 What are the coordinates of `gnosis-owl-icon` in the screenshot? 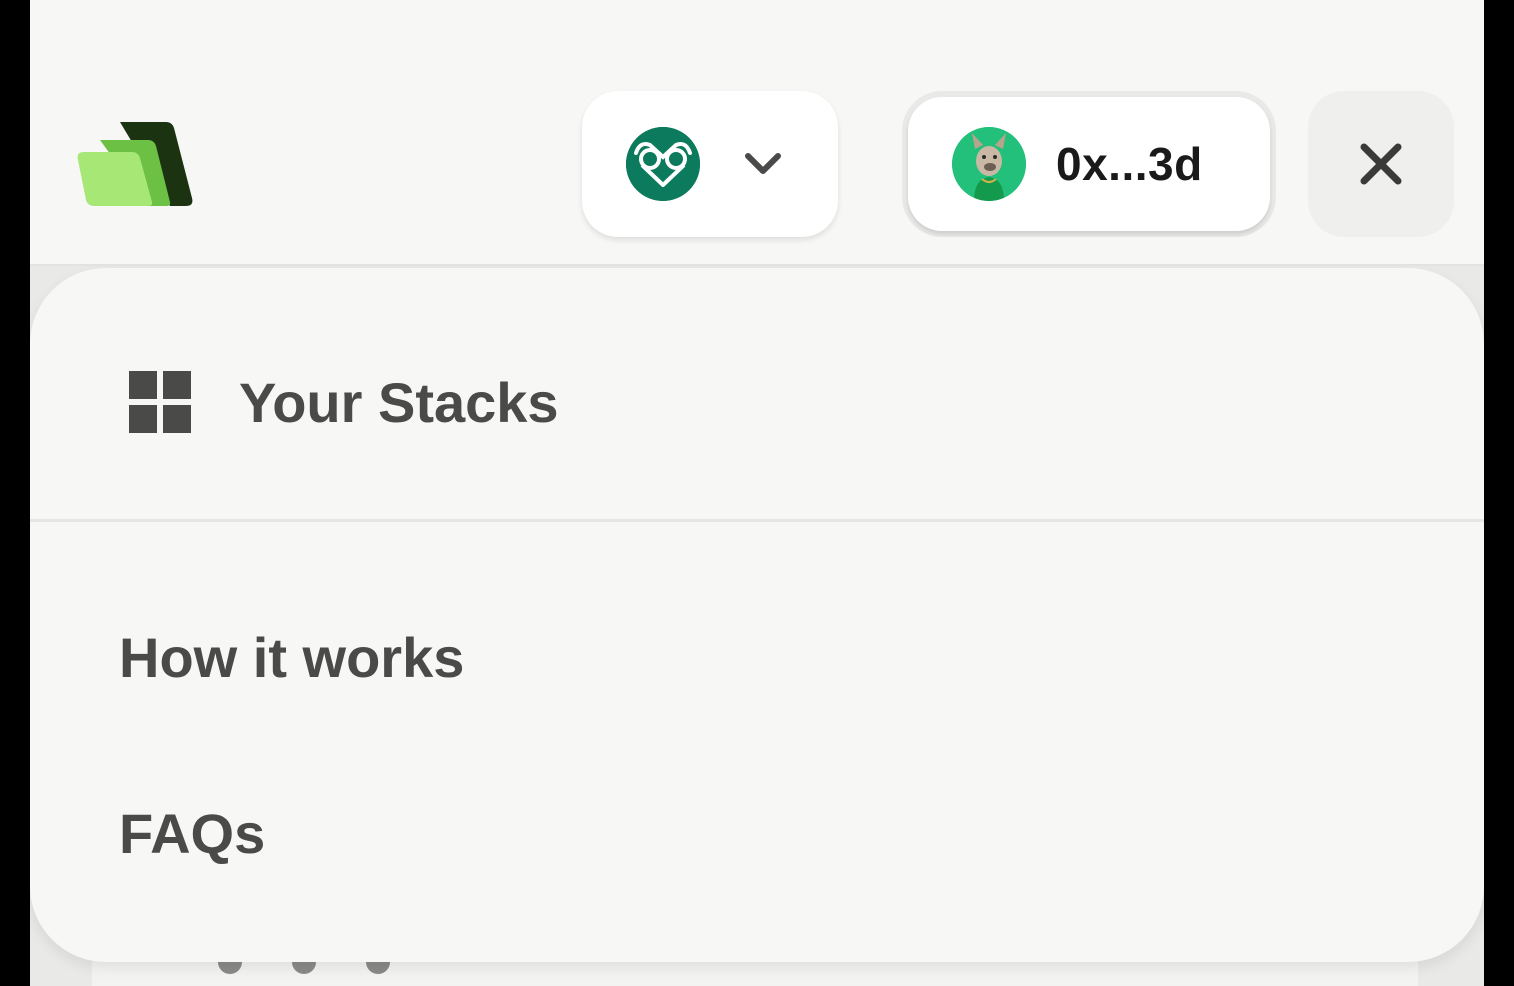 It's located at (663, 164).